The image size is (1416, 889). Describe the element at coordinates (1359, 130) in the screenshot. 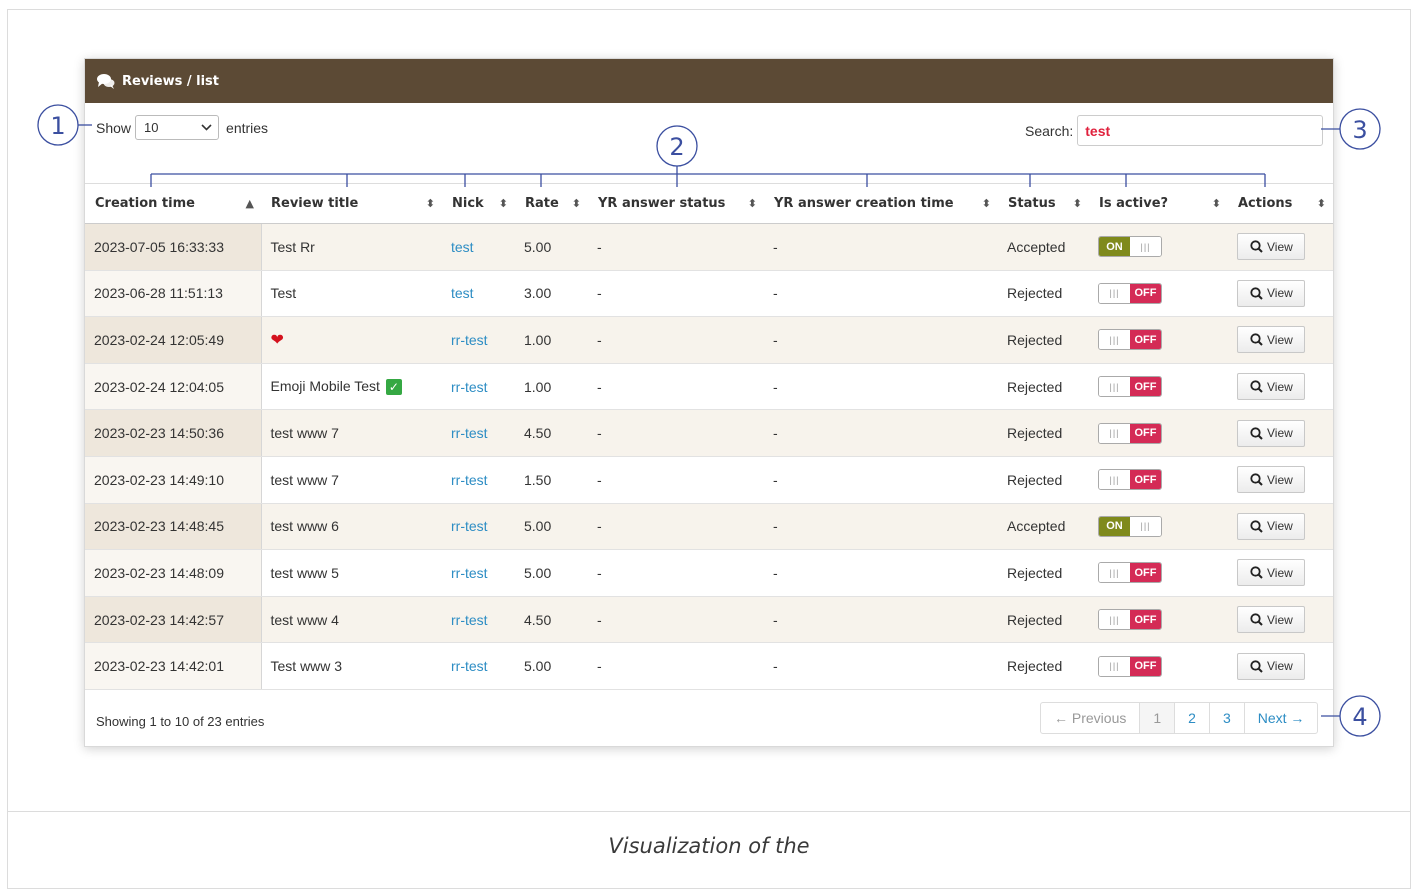

I see `callout-3: 3` at that location.